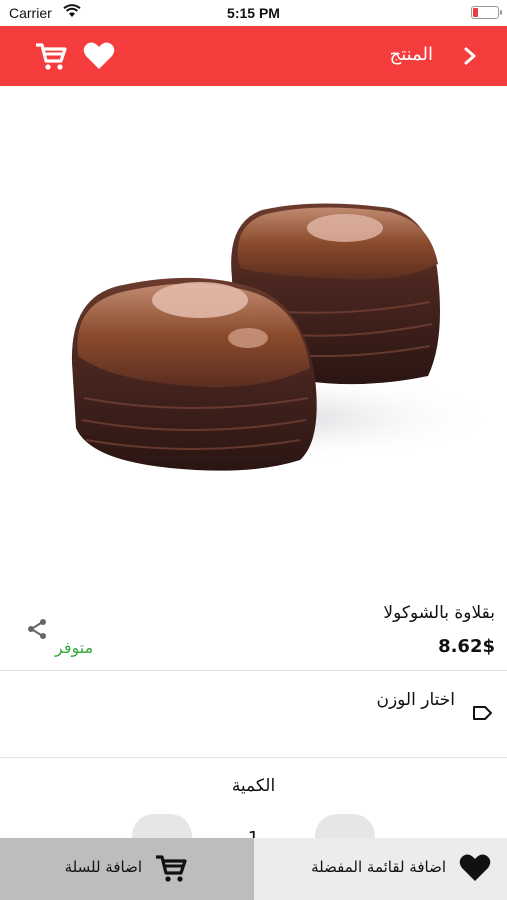 This screenshot has height=900, width=507. What do you see at coordinates (74, 647) in the screenshot?
I see `stock-status: متوفر` at bounding box center [74, 647].